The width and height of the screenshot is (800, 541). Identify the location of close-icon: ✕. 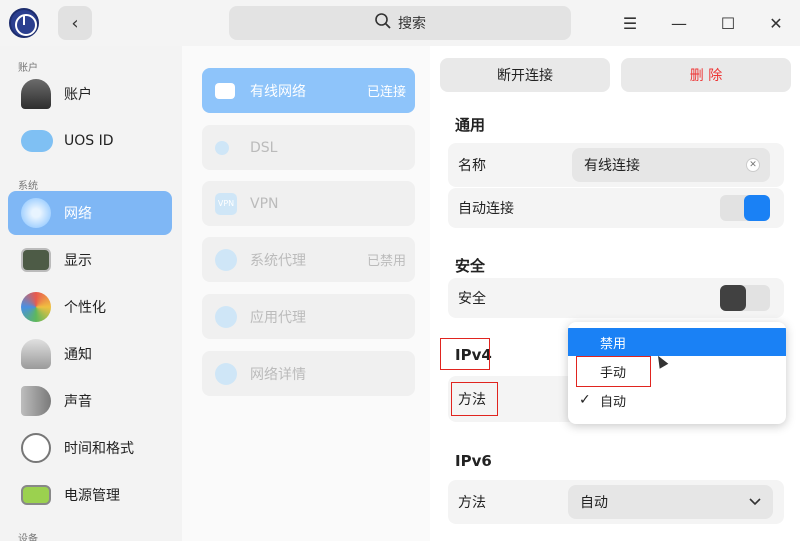
(776, 23).